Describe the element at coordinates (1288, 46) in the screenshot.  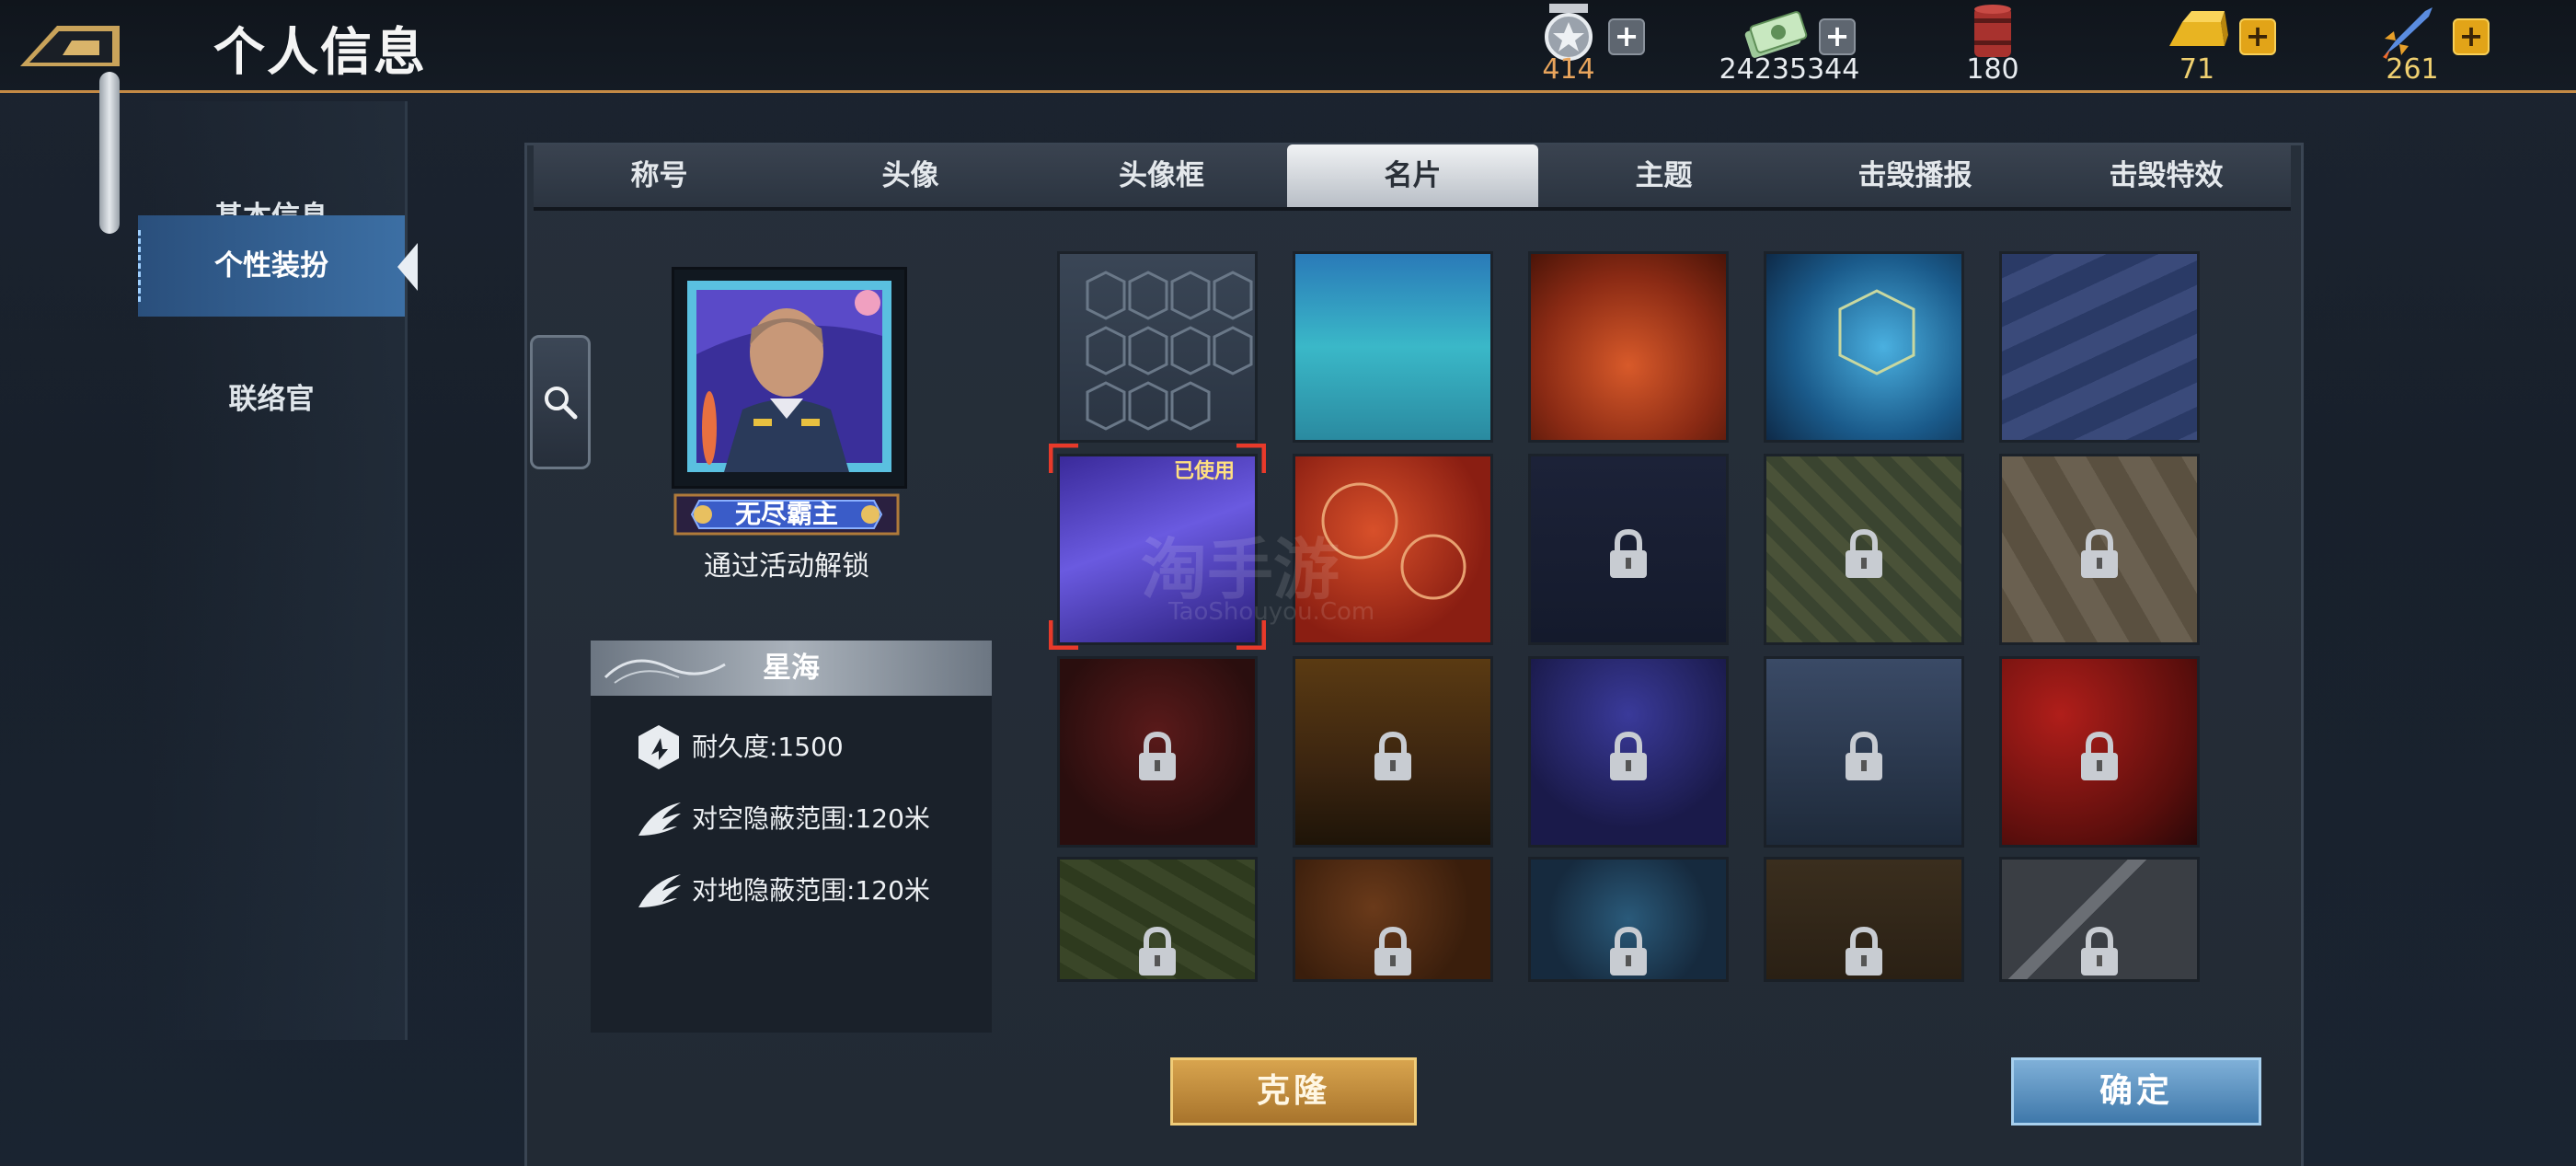
I see `top-bar: 个人信息 + 414 + 24235344 180 + 71 + 261` at that location.